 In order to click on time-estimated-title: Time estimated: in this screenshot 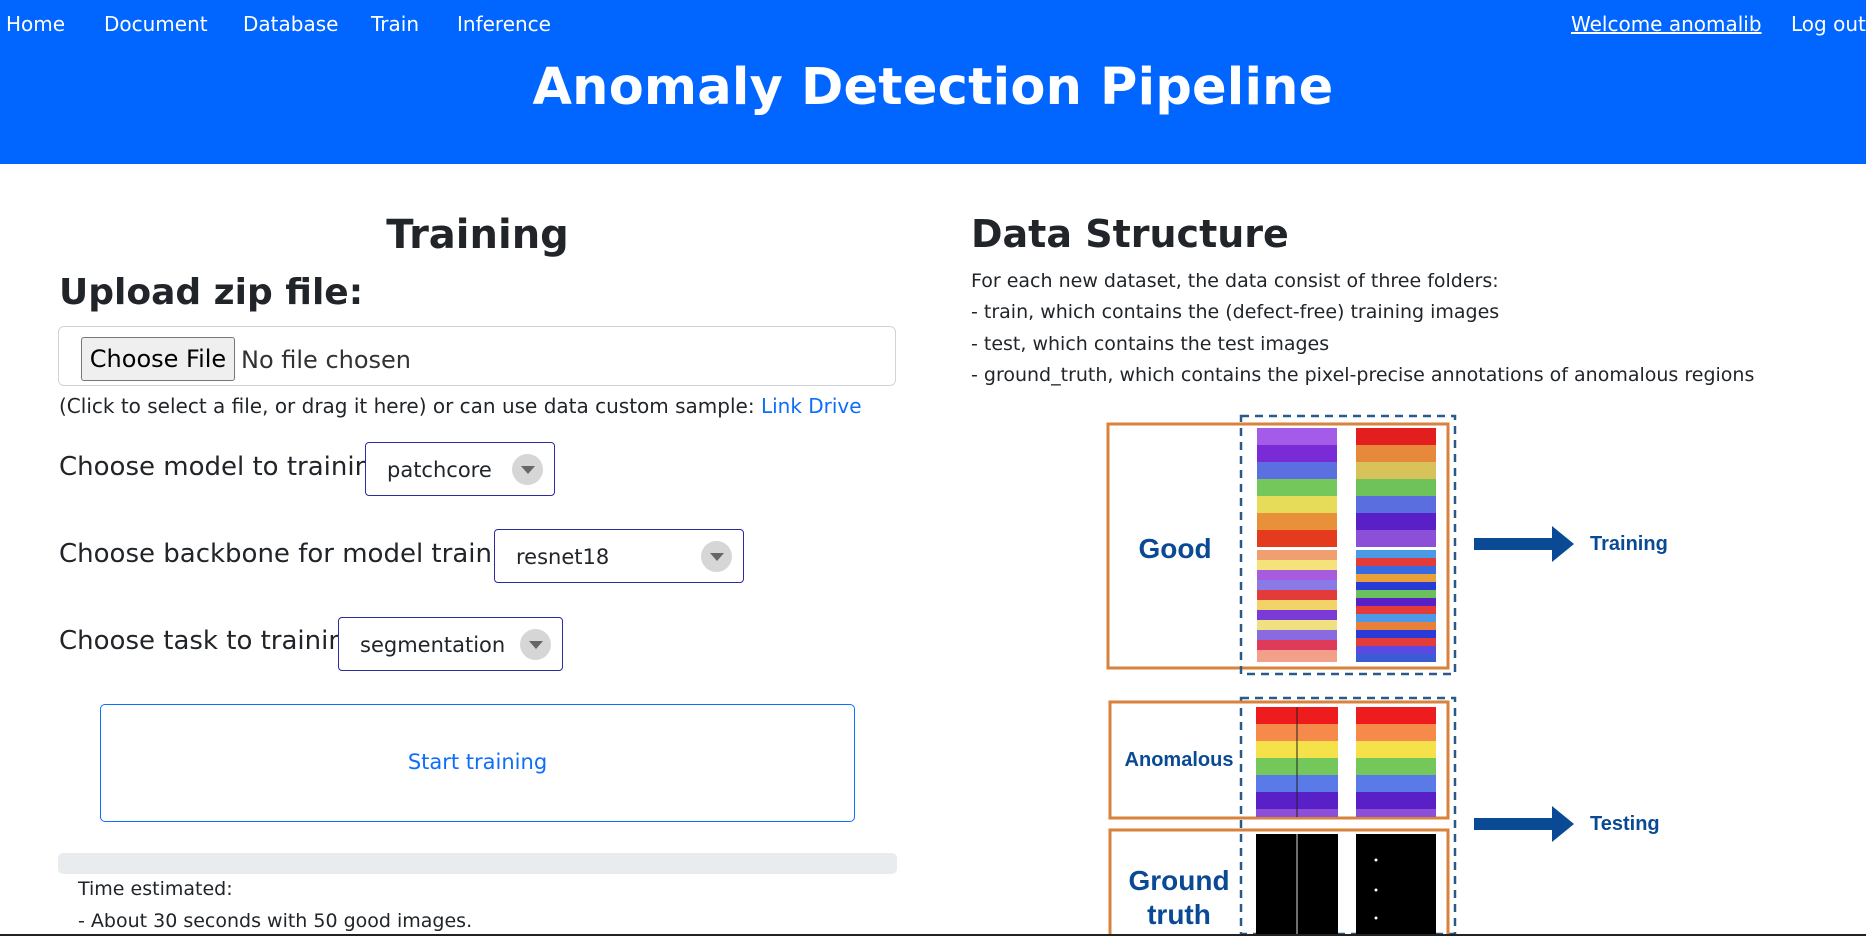, I will do `click(155, 889)`.